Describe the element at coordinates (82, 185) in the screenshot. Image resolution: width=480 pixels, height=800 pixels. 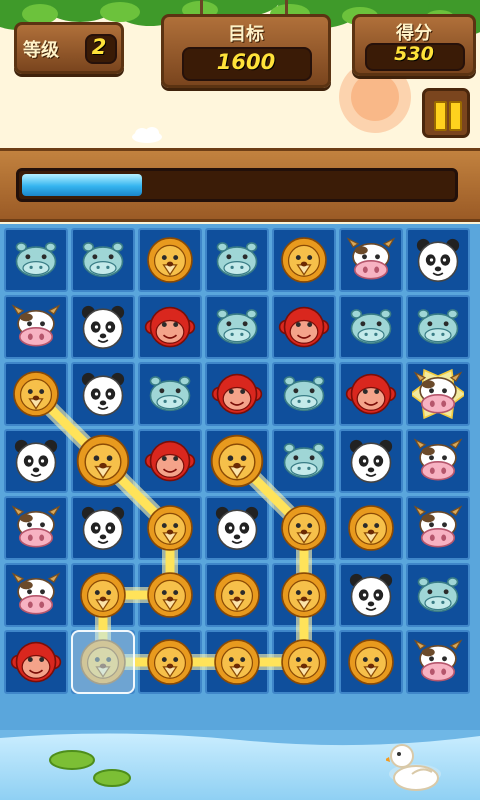
I see `progress-fill` at that location.